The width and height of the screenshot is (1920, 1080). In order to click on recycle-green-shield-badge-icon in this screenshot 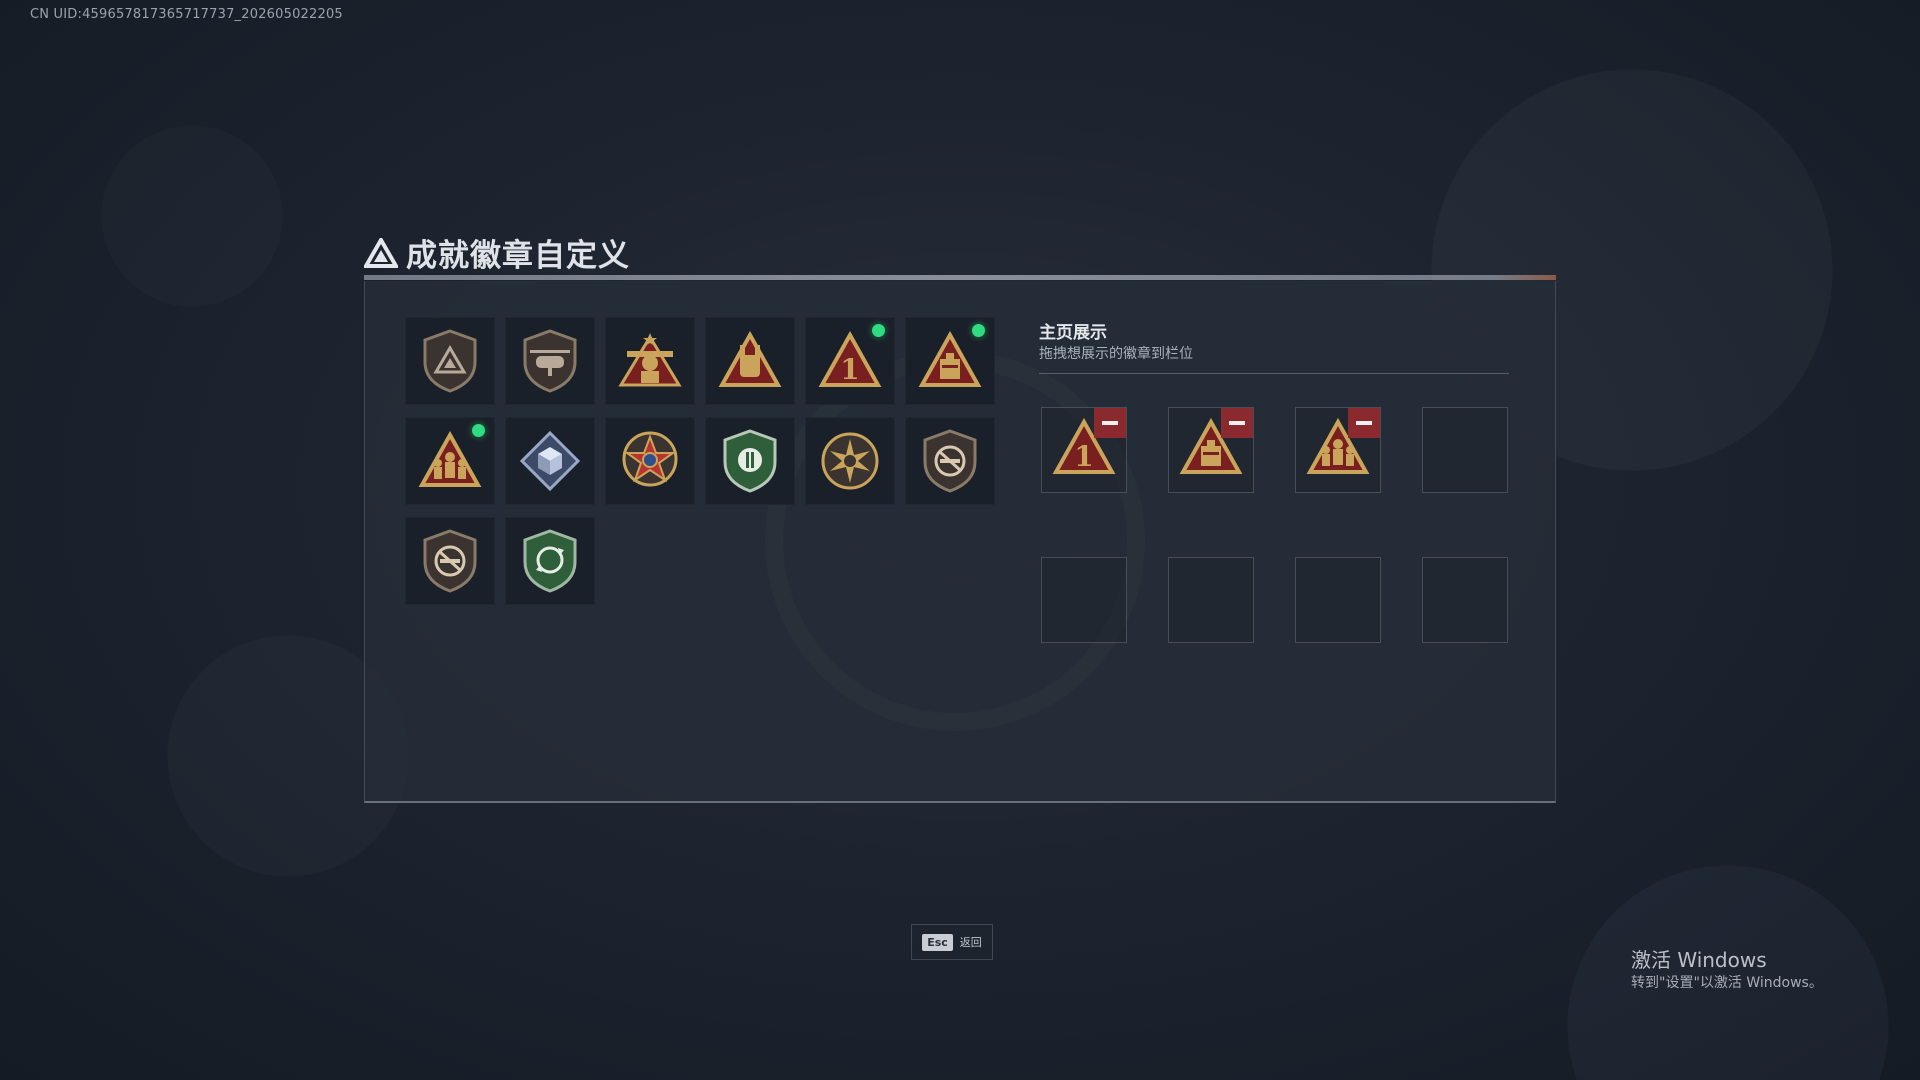, I will do `click(550, 561)`.